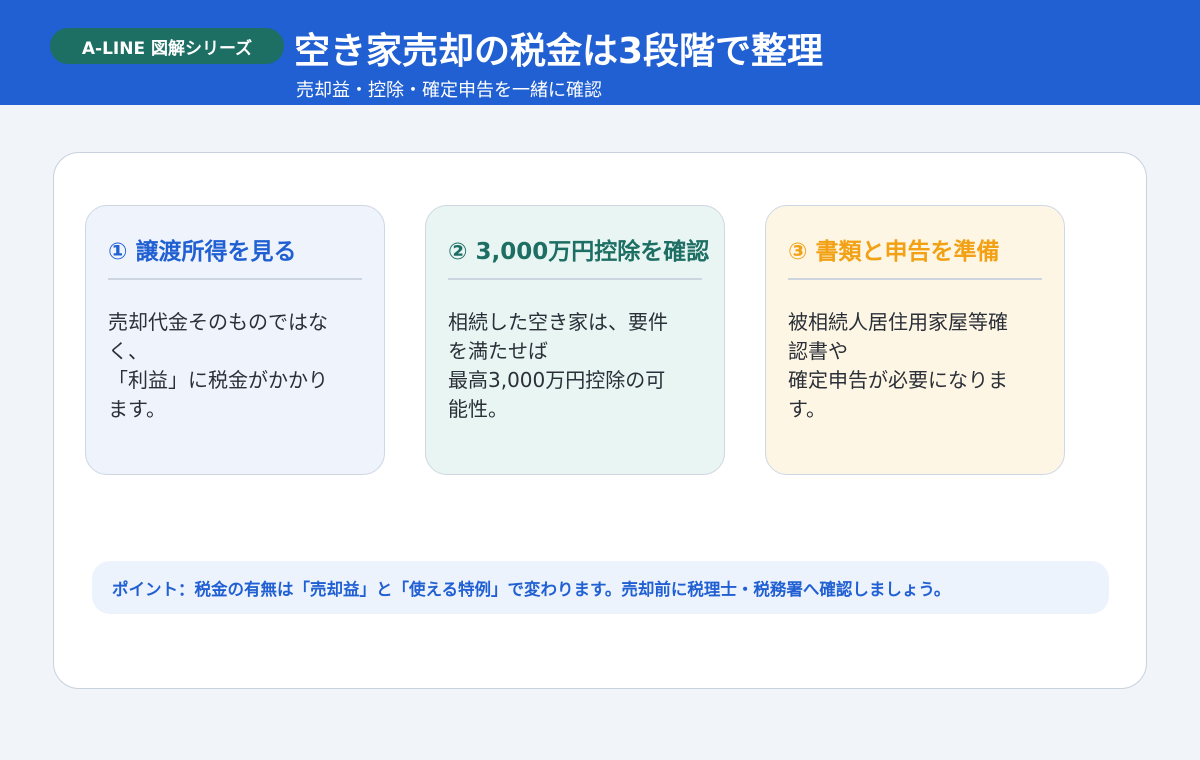 Image resolution: width=1200 pixels, height=760 pixels. I want to click on step-card-body: 相続した空き家は、要件 を満たせば 最高3,000万円控除の可 能性。, so click(578, 366).